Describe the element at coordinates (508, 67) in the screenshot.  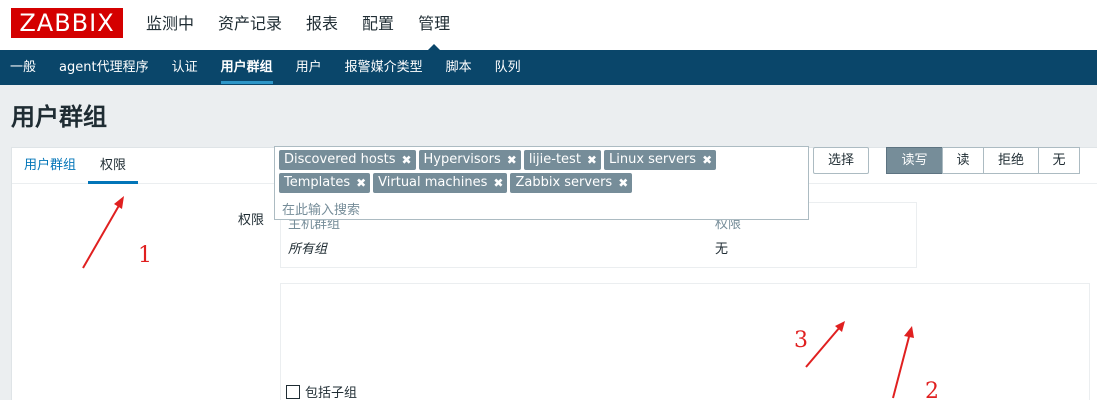
I see `sub-menu-queue: 队列` at that location.